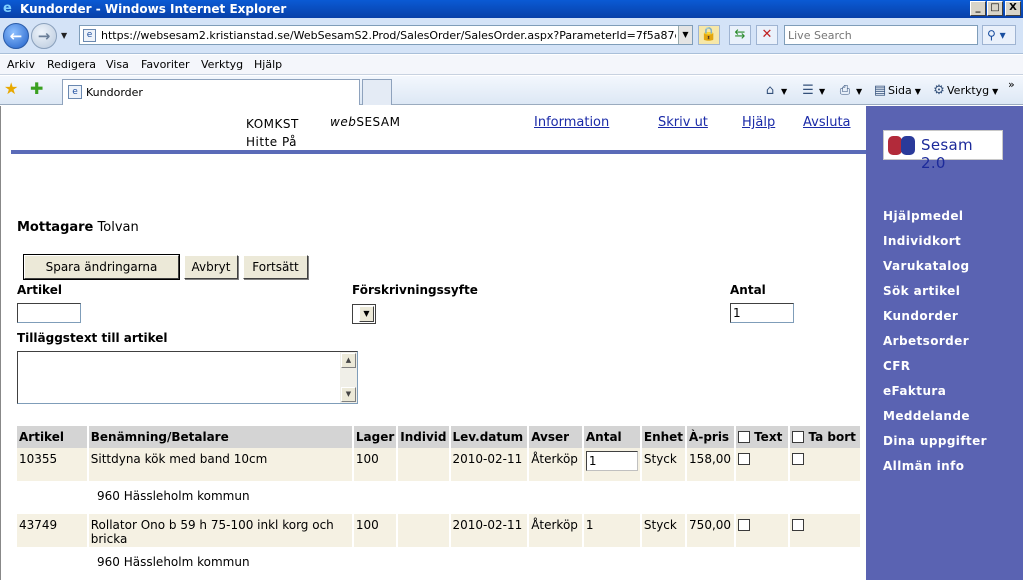 This screenshot has height=580, width=1023. I want to click on scroll-up-icon: ▲, so click(348, 360).